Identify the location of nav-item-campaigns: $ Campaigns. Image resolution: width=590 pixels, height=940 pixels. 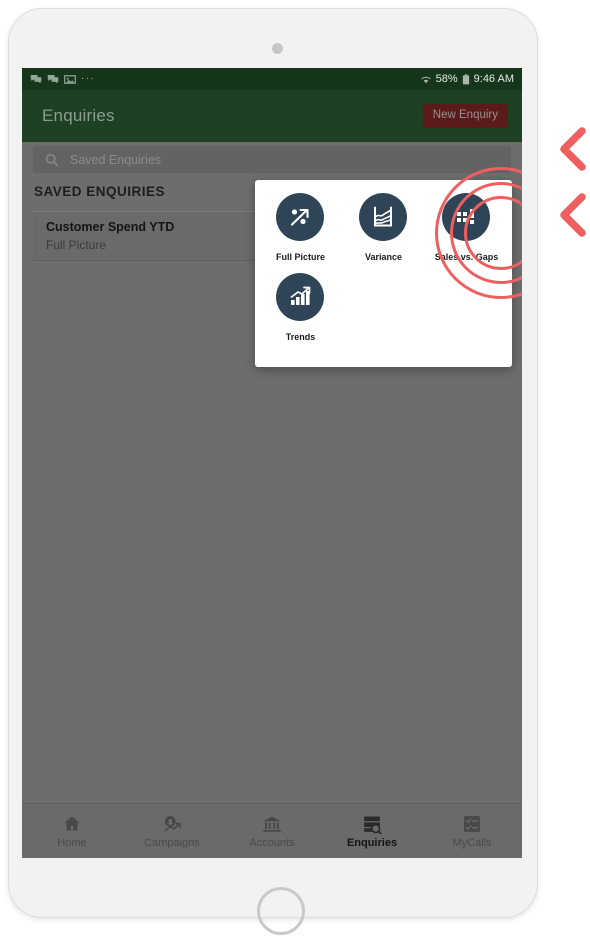
(172, 831).